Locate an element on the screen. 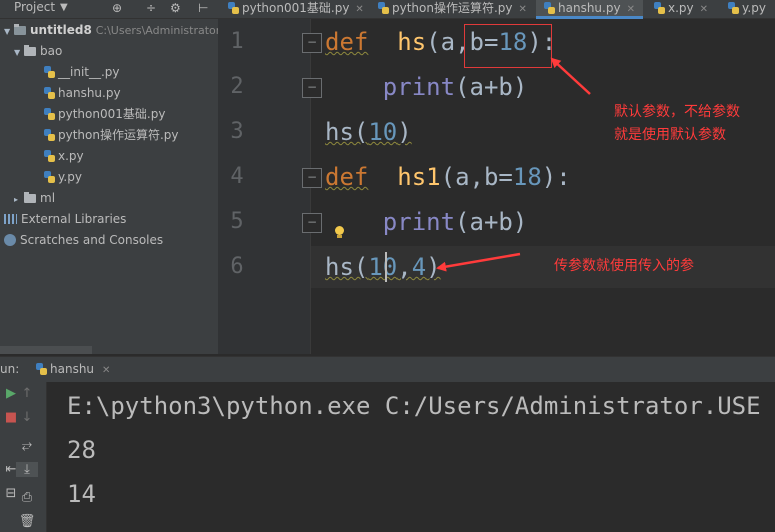 The image size is (775, 532). tree-folder-ml: ▸ ml is located at coordinates (34, 198).